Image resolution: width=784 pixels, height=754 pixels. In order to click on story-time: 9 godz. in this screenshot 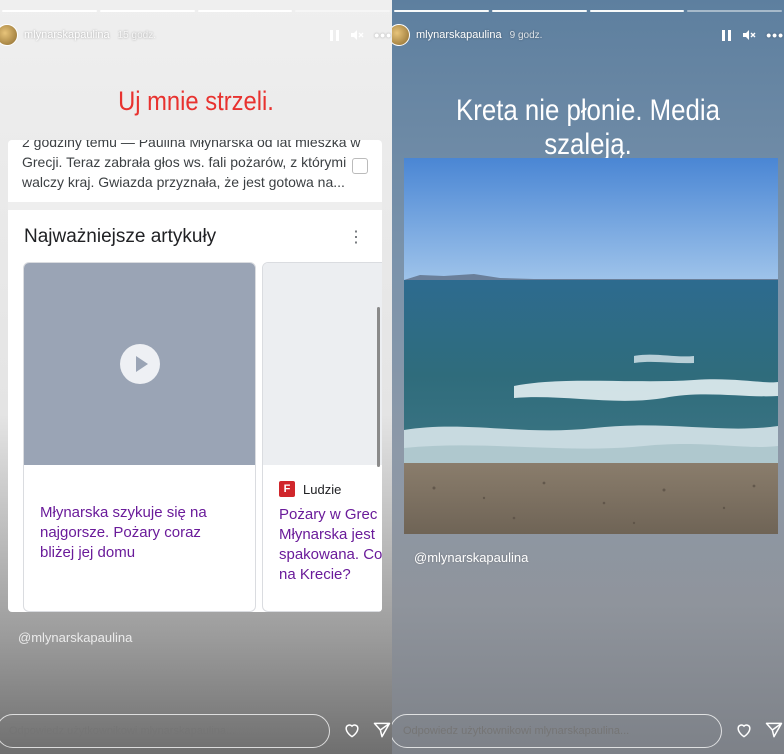, I will do `click(526, 35)`.